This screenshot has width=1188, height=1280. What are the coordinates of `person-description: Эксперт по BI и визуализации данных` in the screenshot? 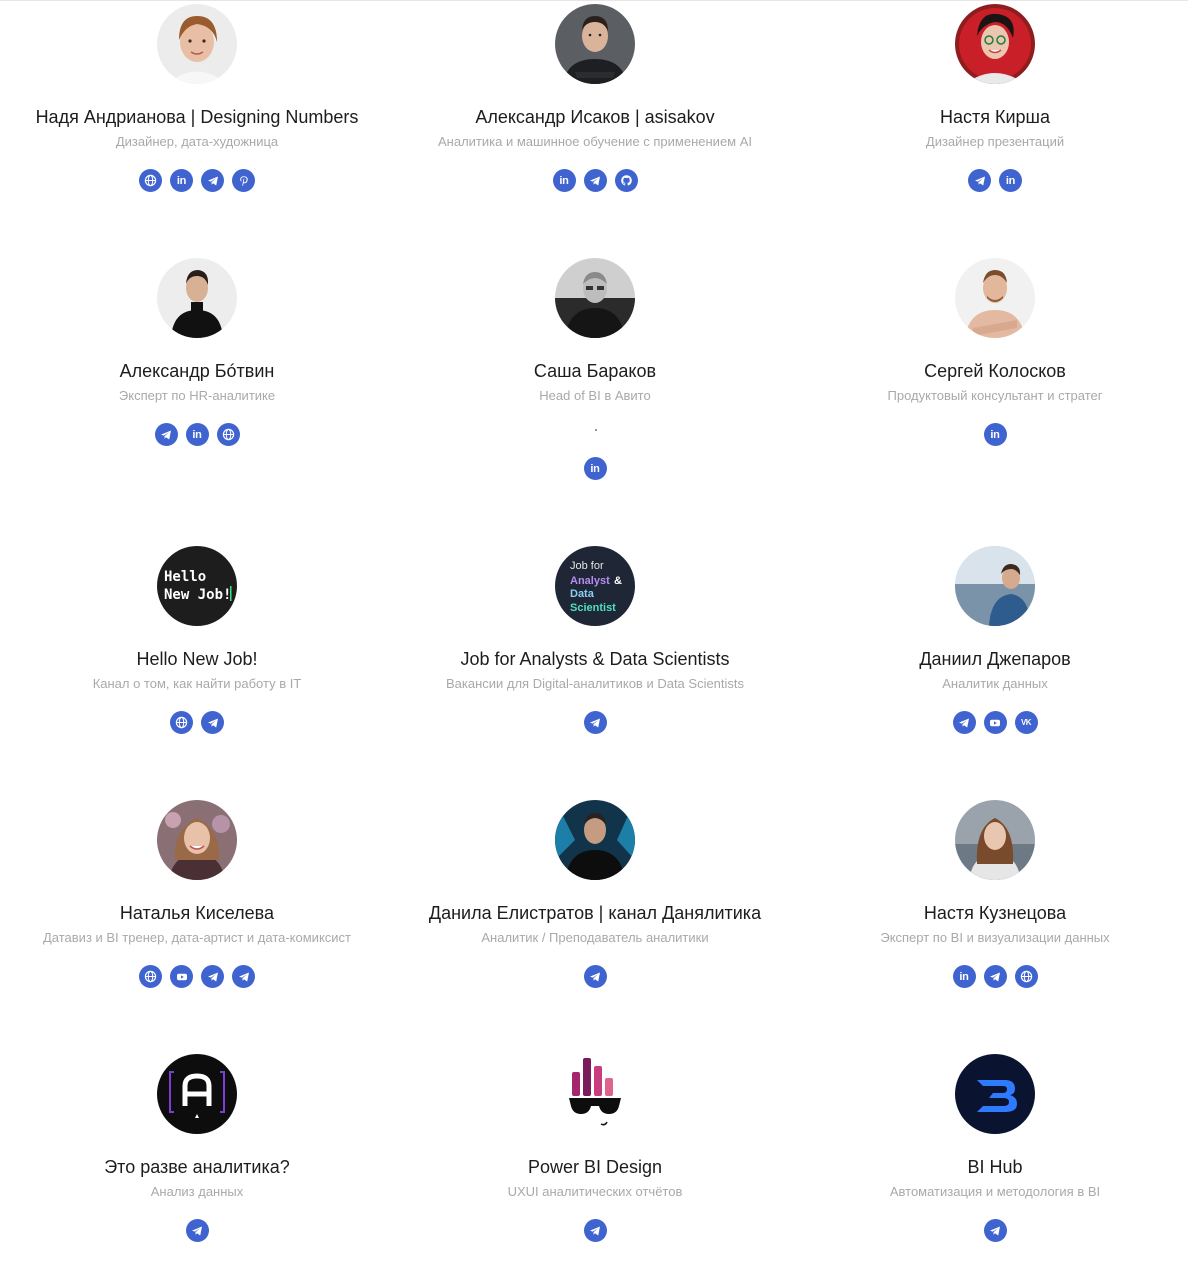 It's located at (995, 937).